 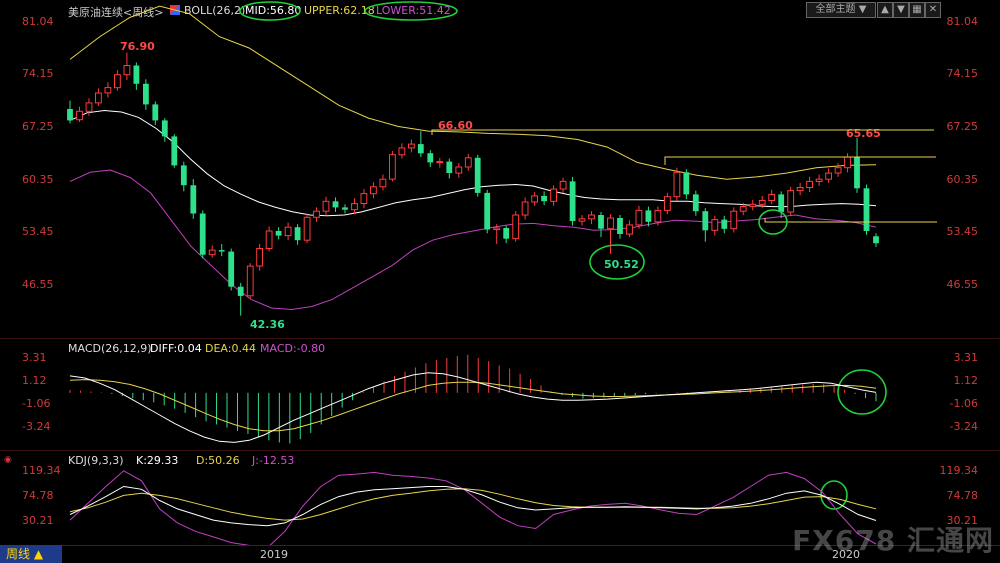 I want to click on macd-highlight-circle, so click(x=862, y=392).